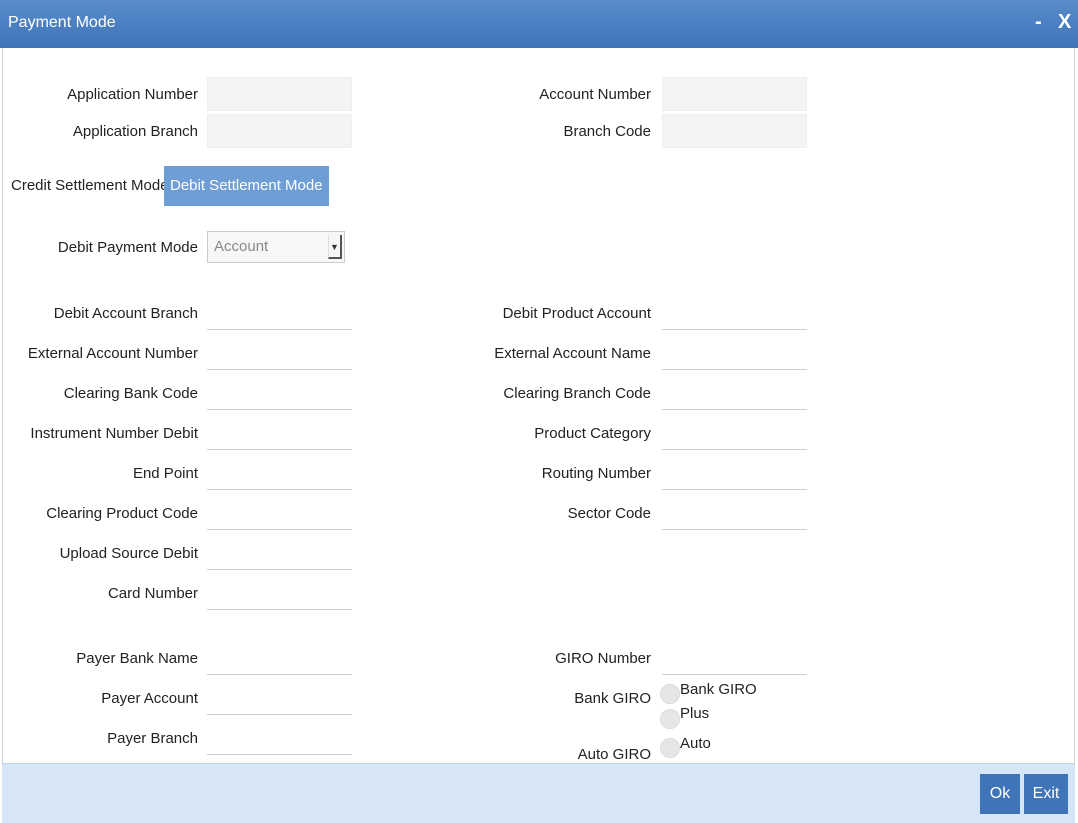  What do you see at coordinates (734, 658) in the screenshot?
I see `giro-number-field` at bounding box center [734, 658].